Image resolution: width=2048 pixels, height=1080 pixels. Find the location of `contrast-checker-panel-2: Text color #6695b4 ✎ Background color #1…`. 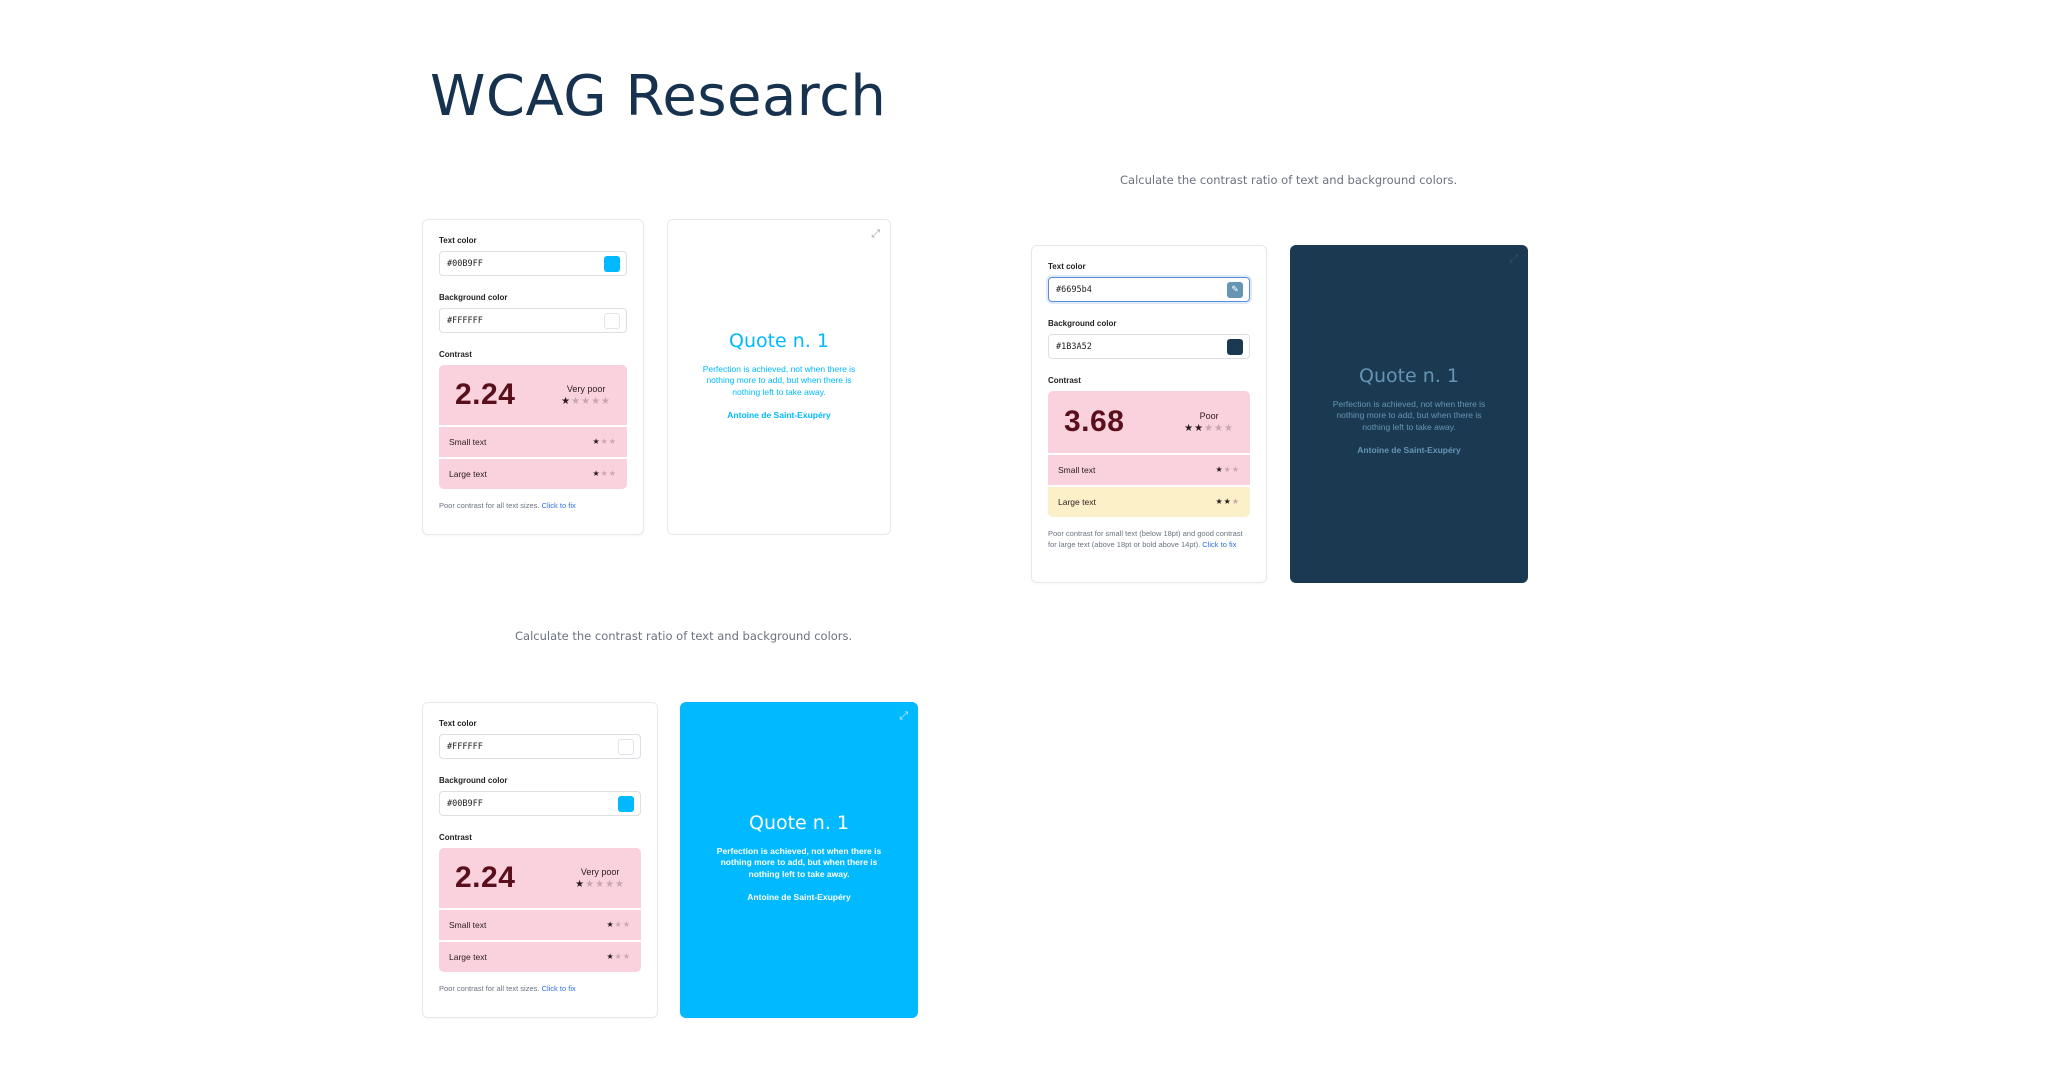

contrast-checker-panel-2: Text color #6695b4 ✎ Background color #1… is located at coordinates (1149, 414).